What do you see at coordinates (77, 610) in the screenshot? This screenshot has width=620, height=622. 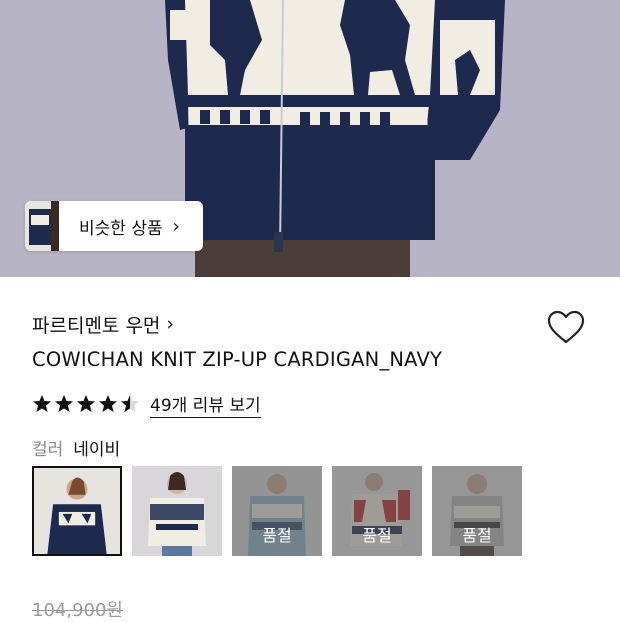 I see `original-price: 104,900원` at bounding box center [77, 610].